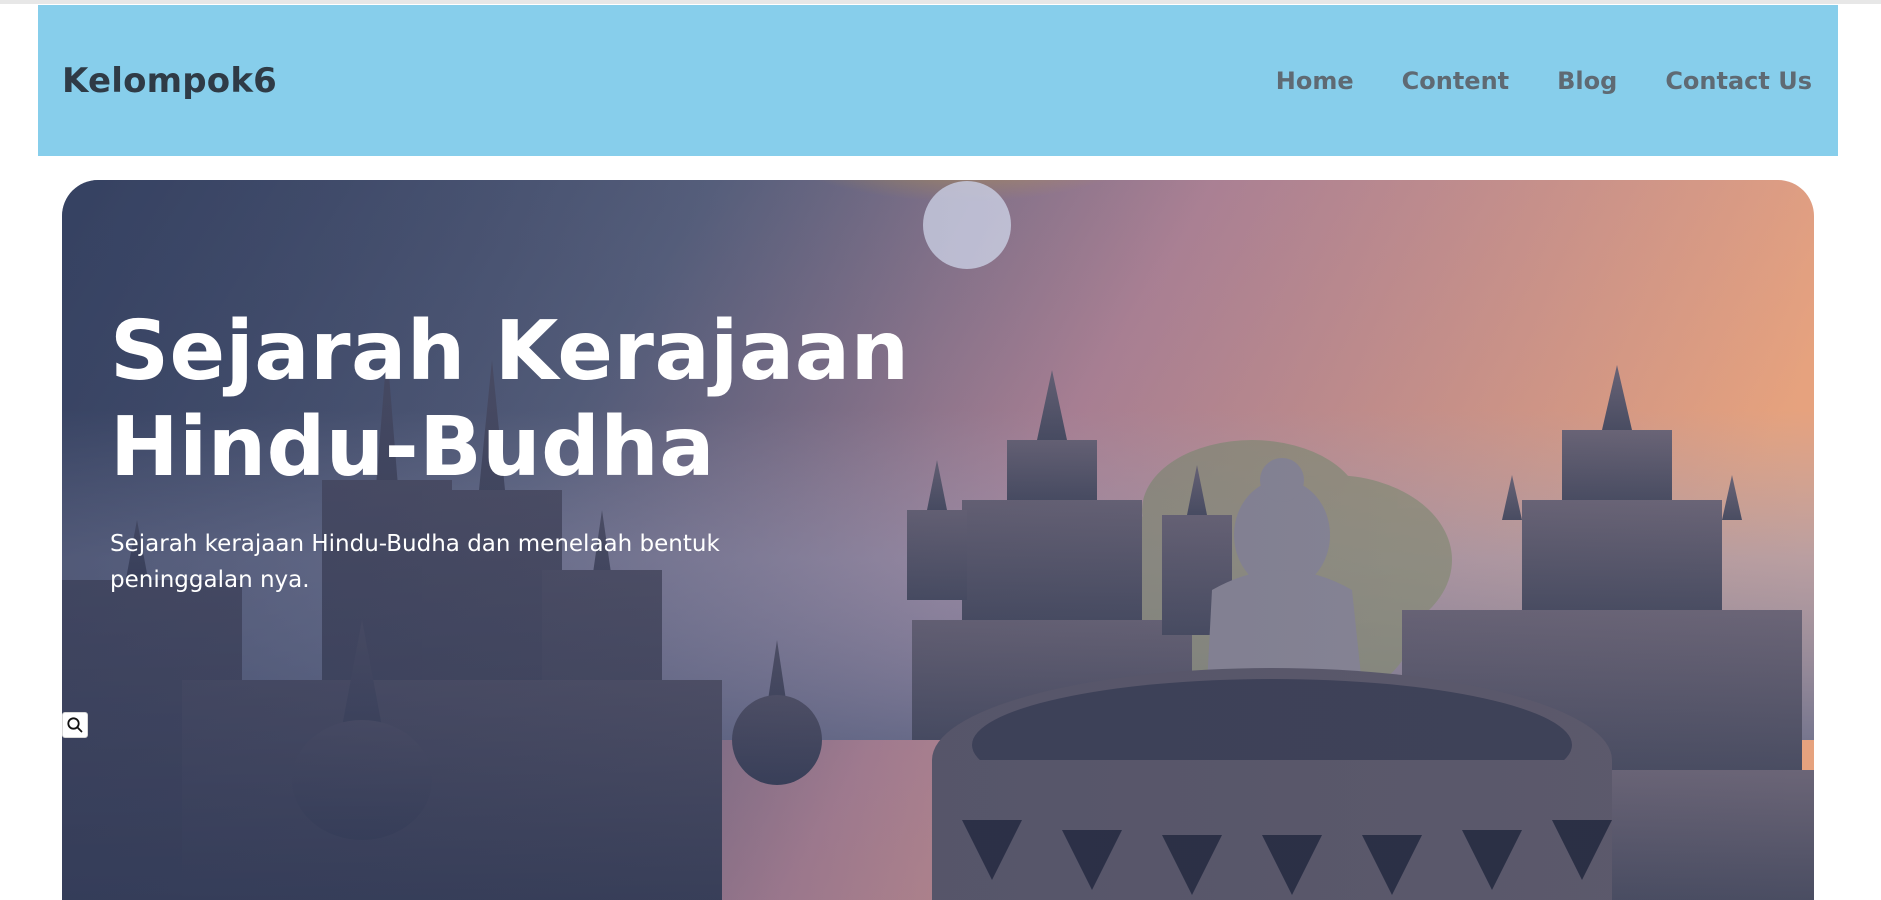 The image size is (1881, 900). What do you see at coordinates (1456, 81) in the screenshot?
I see `nav-link-content: Content` at bounding box center [1456, 81].